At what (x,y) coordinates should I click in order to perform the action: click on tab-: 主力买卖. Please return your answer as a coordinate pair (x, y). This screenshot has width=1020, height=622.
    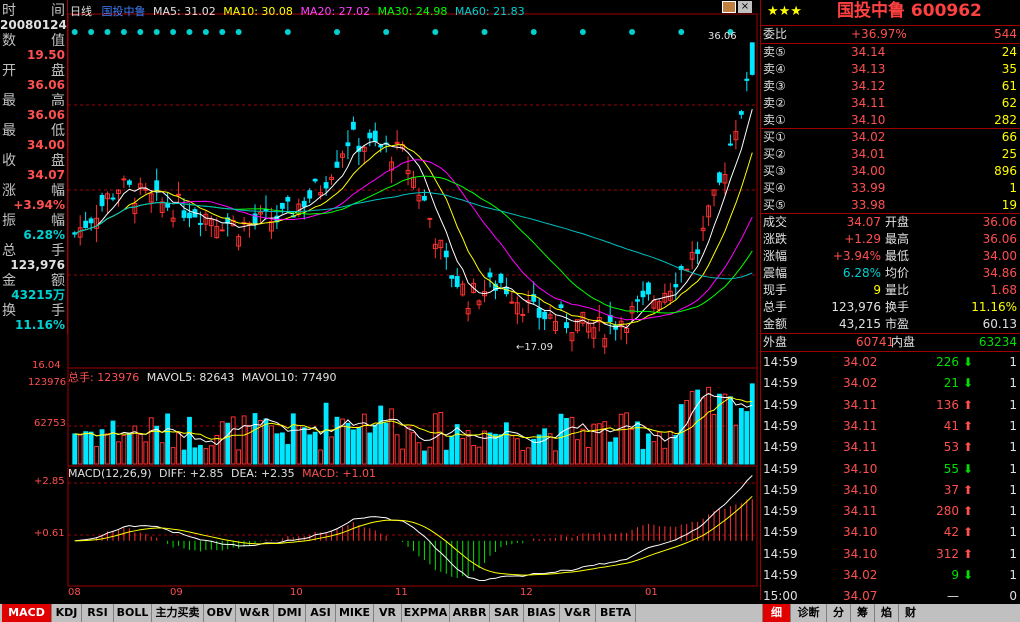
    Looking at the image, I should click on (178, 613).